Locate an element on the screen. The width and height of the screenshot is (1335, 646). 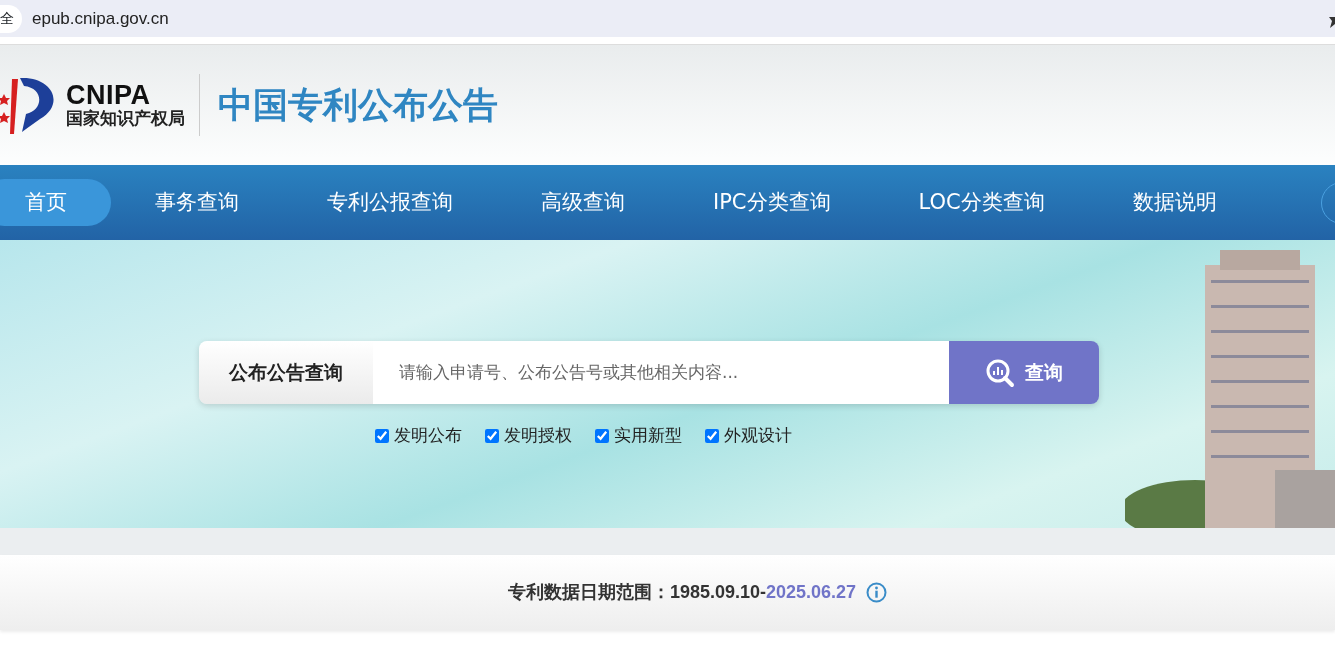
filter-option: 实用新型 is located at coordinates (638, 436).